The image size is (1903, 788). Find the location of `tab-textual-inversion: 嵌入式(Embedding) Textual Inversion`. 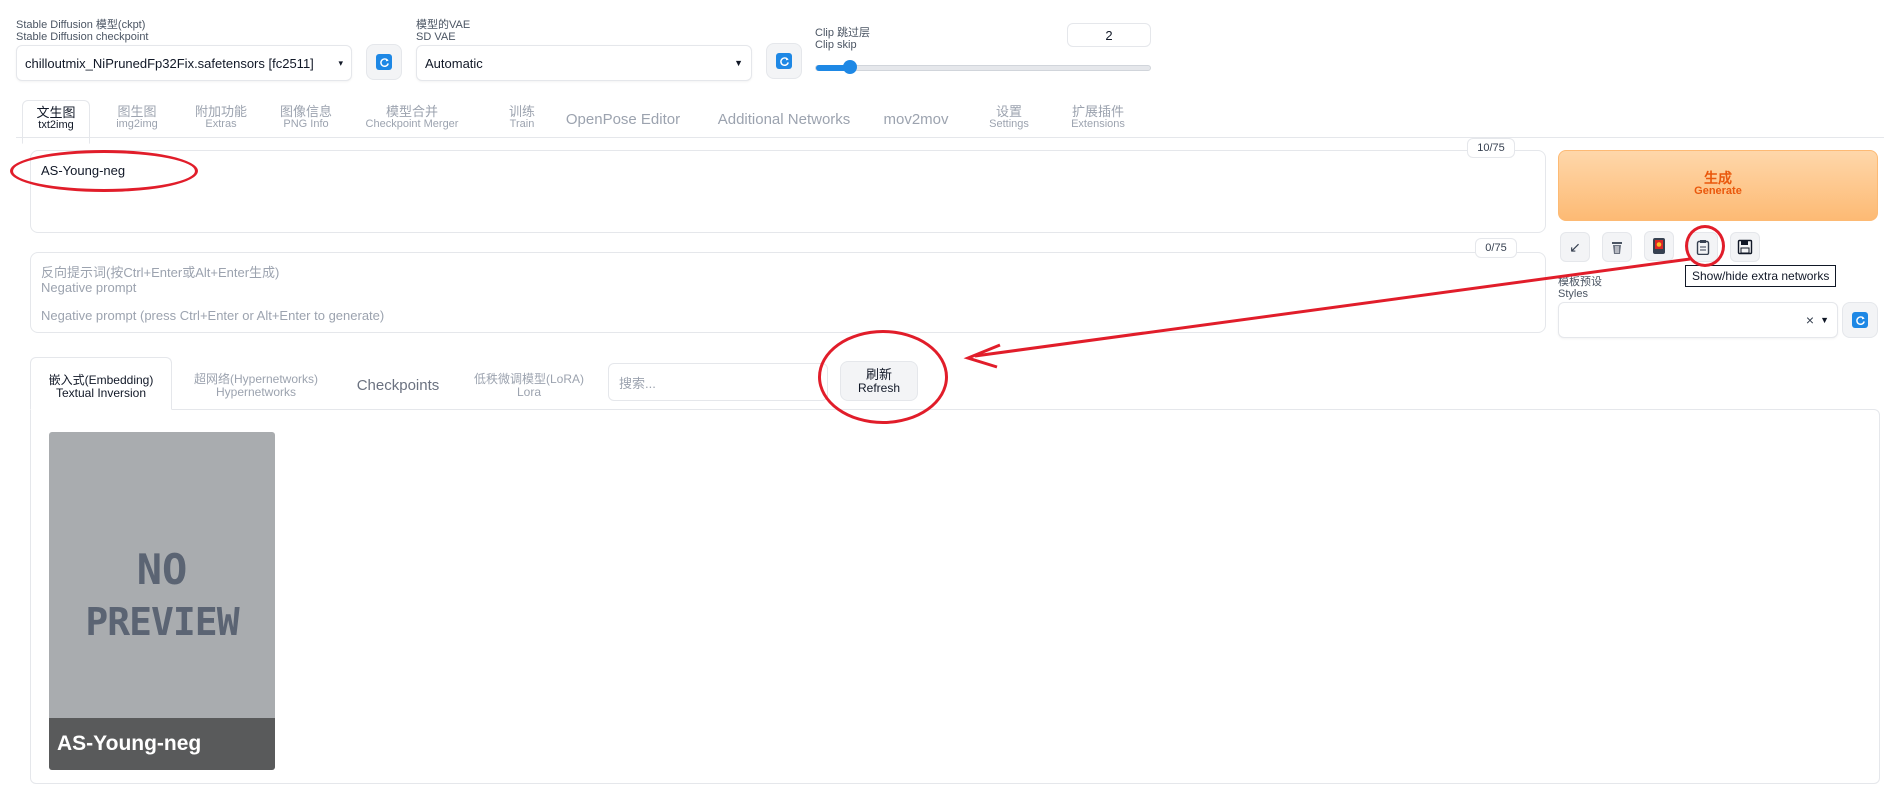

tab-textual-inversion: 嵌入式(Embedding) Textual Inversion is located at coordinates (101, 383).